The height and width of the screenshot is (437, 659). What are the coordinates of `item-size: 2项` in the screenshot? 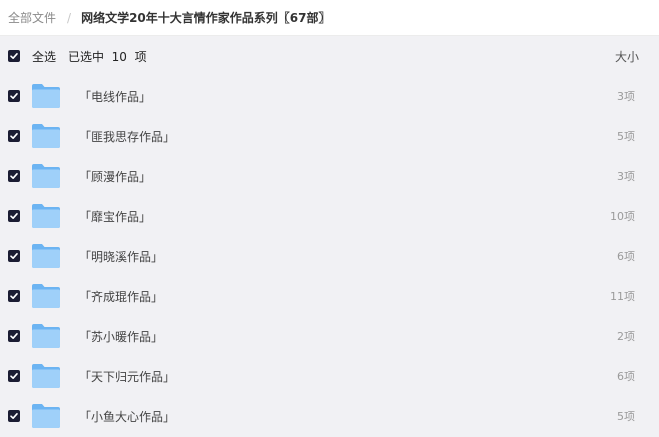 It's located at (626, 336).